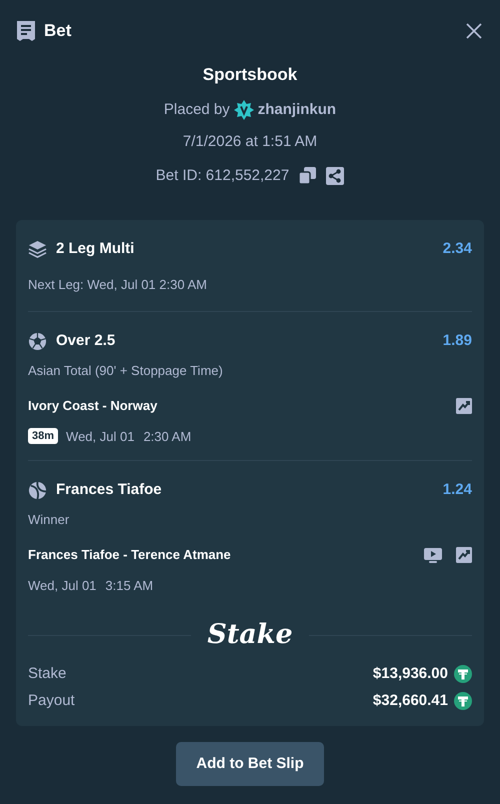 This screenshot has height=804, width=500. What do you see at coordinates (51, 700) in the screenshot?
I see `total-label: Payout` at bounding box center [51, 700].